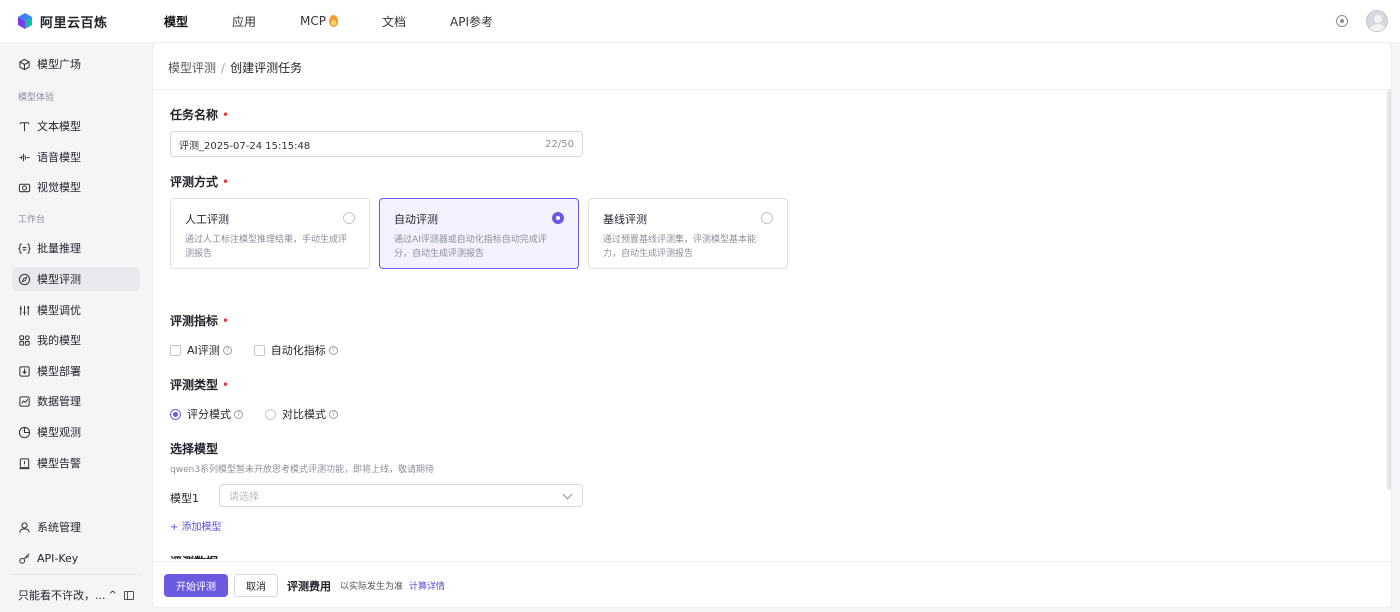  What do you see at coordinates (199, 181) in the screenshot?
I see `eval-method-label: 评测方式 •` at bounding box center [199, 181].